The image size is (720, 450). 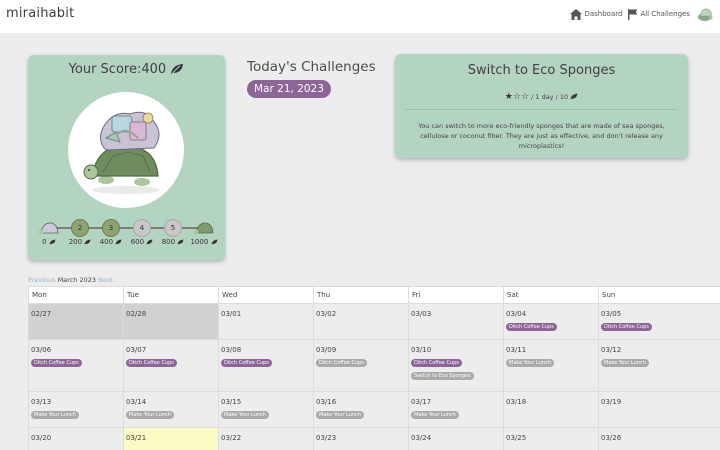 I want to click on calendar-day-number: 03/24, so click(x=421, y=438).